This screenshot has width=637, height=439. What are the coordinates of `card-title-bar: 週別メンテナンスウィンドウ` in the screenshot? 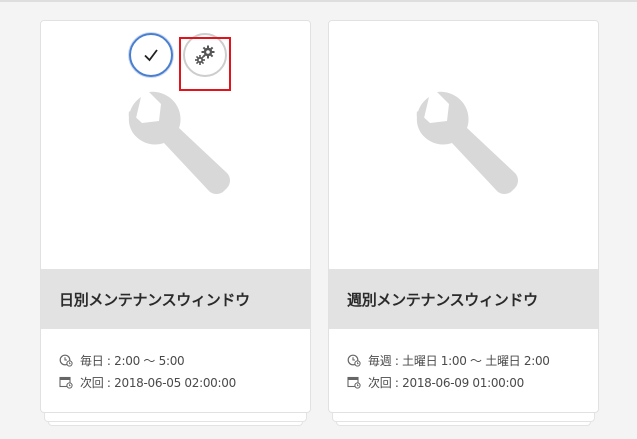 It's located at (463, 299).